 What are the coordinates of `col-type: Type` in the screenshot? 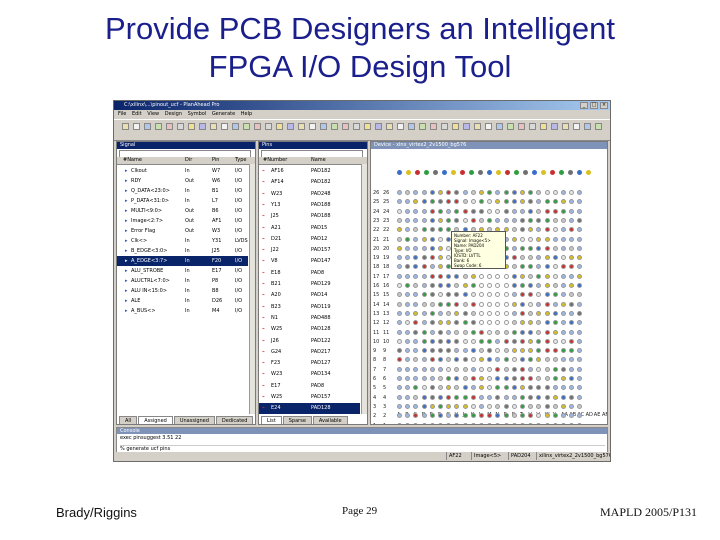 It's located at (240, 160).